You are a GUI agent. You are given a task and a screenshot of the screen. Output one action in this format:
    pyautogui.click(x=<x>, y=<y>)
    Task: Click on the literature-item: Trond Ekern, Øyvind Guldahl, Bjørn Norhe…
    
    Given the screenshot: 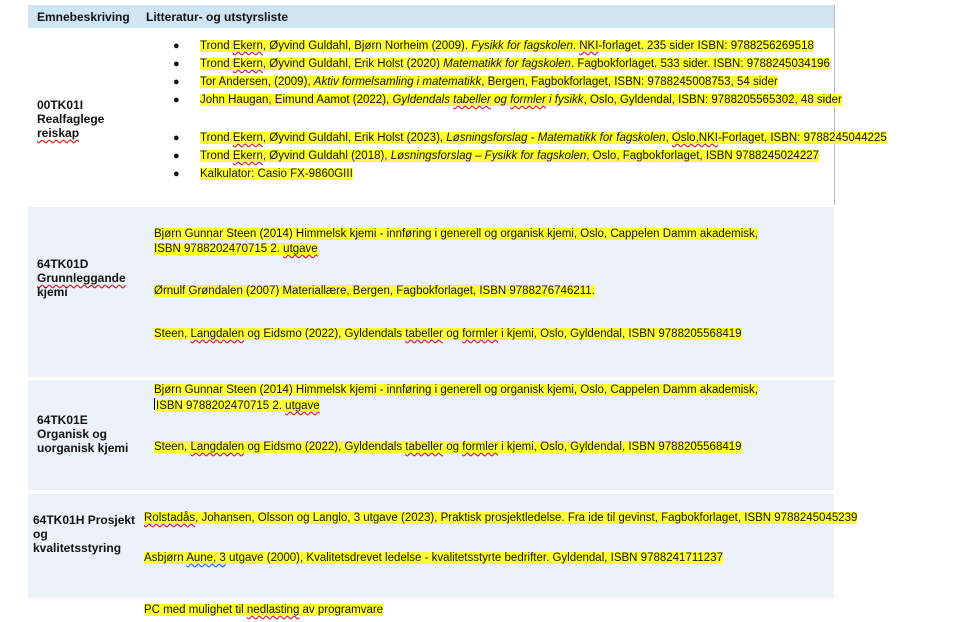 What is the action you would take?
    pyautogui.click(x=507, y=46)
    